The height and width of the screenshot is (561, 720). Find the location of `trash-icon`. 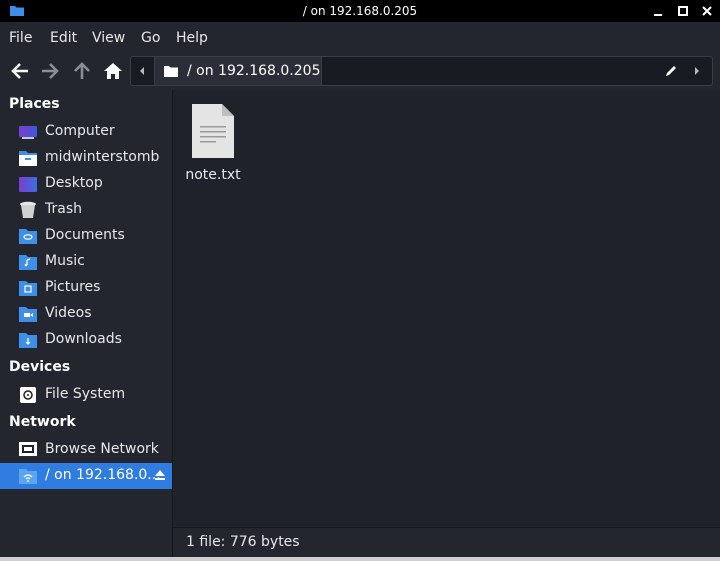

trash-icon is located at coordinates (28, 209).